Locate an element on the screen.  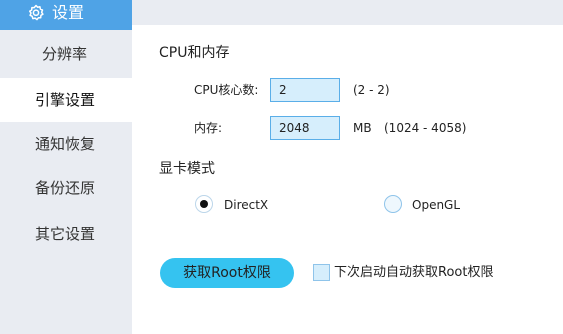
sidebar-header-title: 设置 is located at coordinates (68, 12).